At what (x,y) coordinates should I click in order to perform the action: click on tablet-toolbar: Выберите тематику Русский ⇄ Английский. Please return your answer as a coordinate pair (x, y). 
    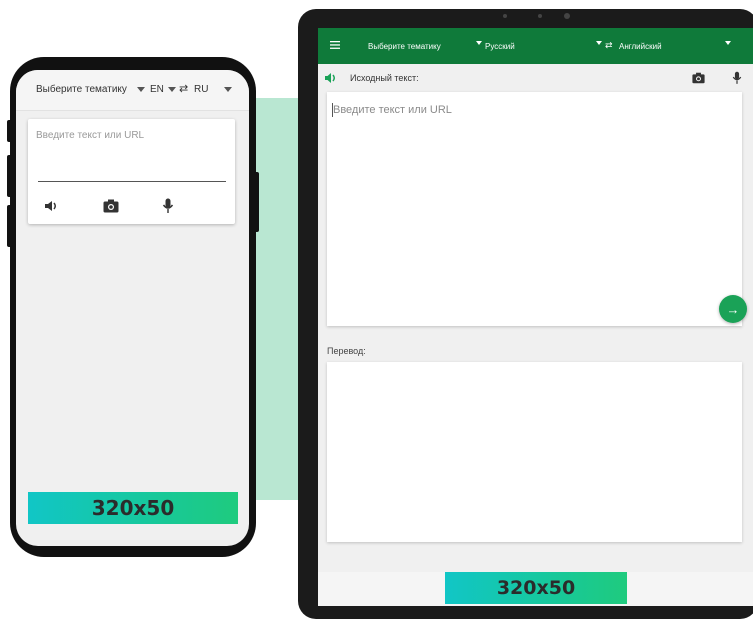
    Looking at the image, I should click on (535, 46).